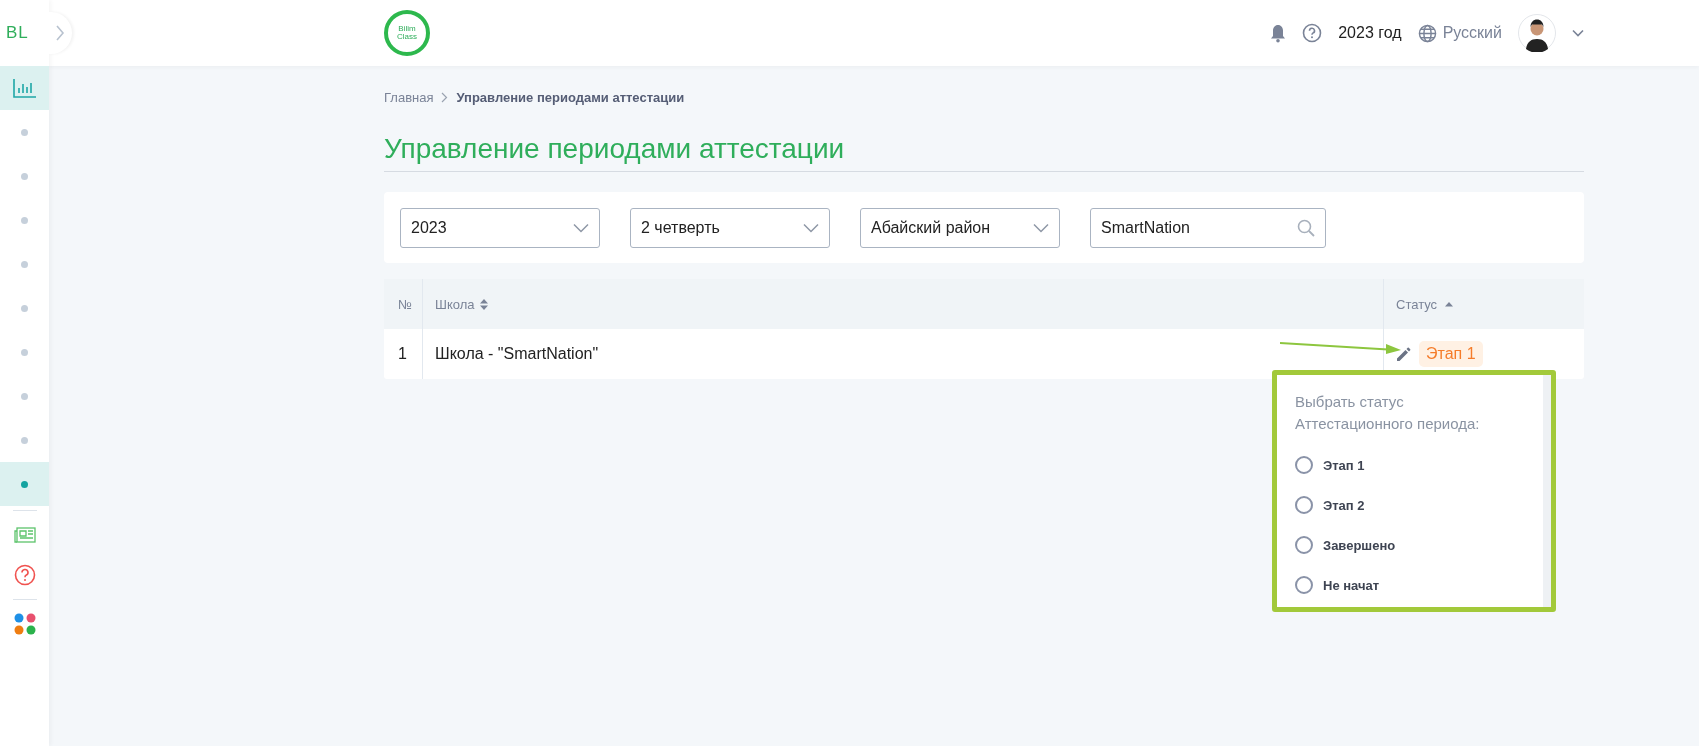  I want to click on select-field: 2 четверть, so click(730, 227).